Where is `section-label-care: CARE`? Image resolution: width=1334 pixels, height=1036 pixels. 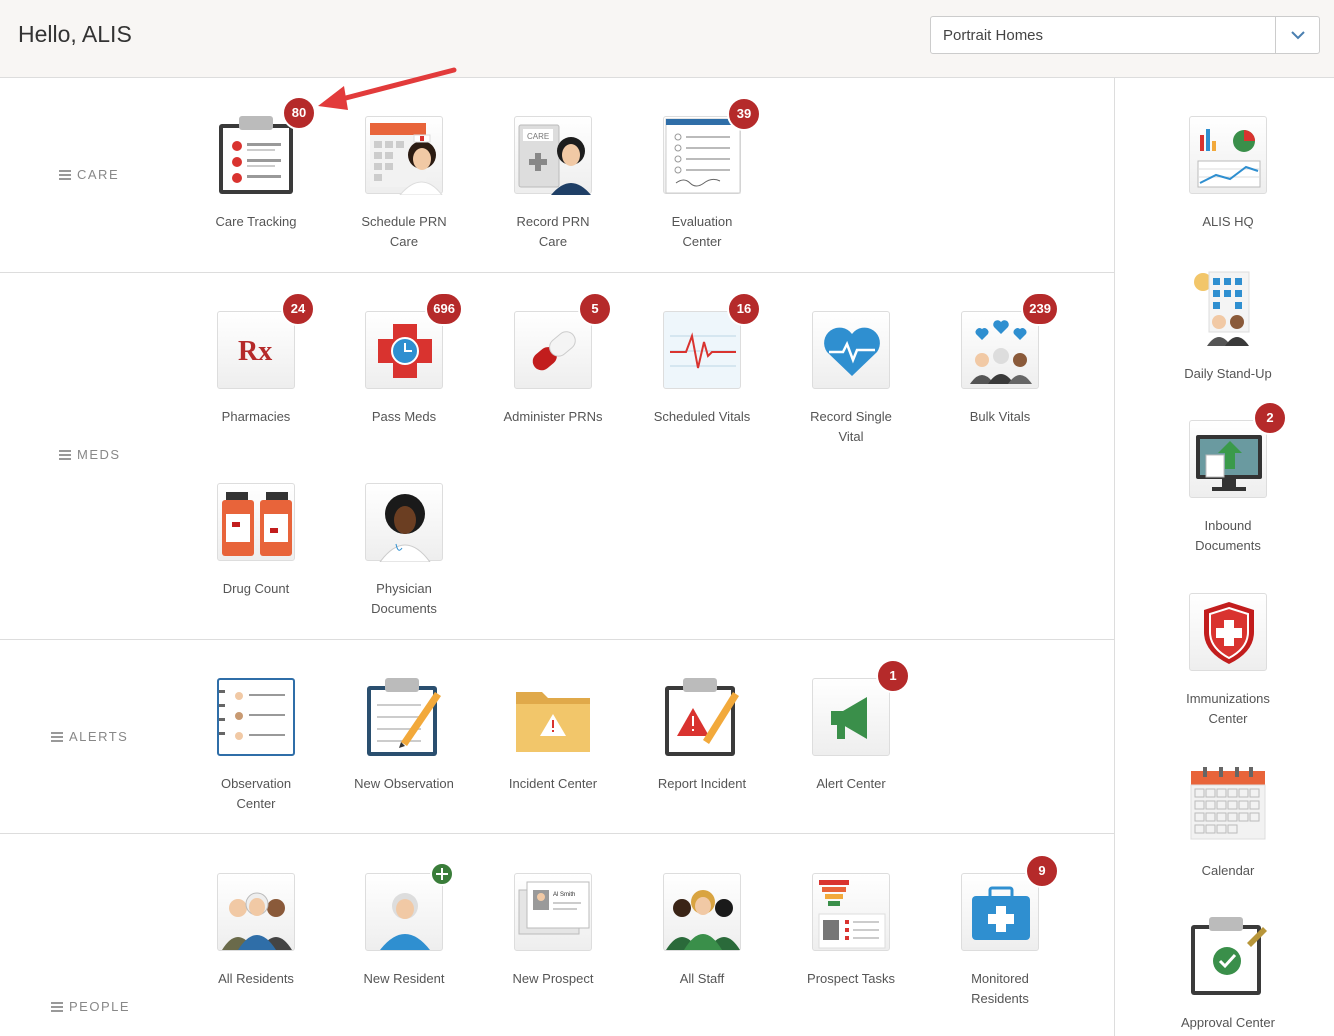 section-label-care: CARE is located at coordinates (89, 174).